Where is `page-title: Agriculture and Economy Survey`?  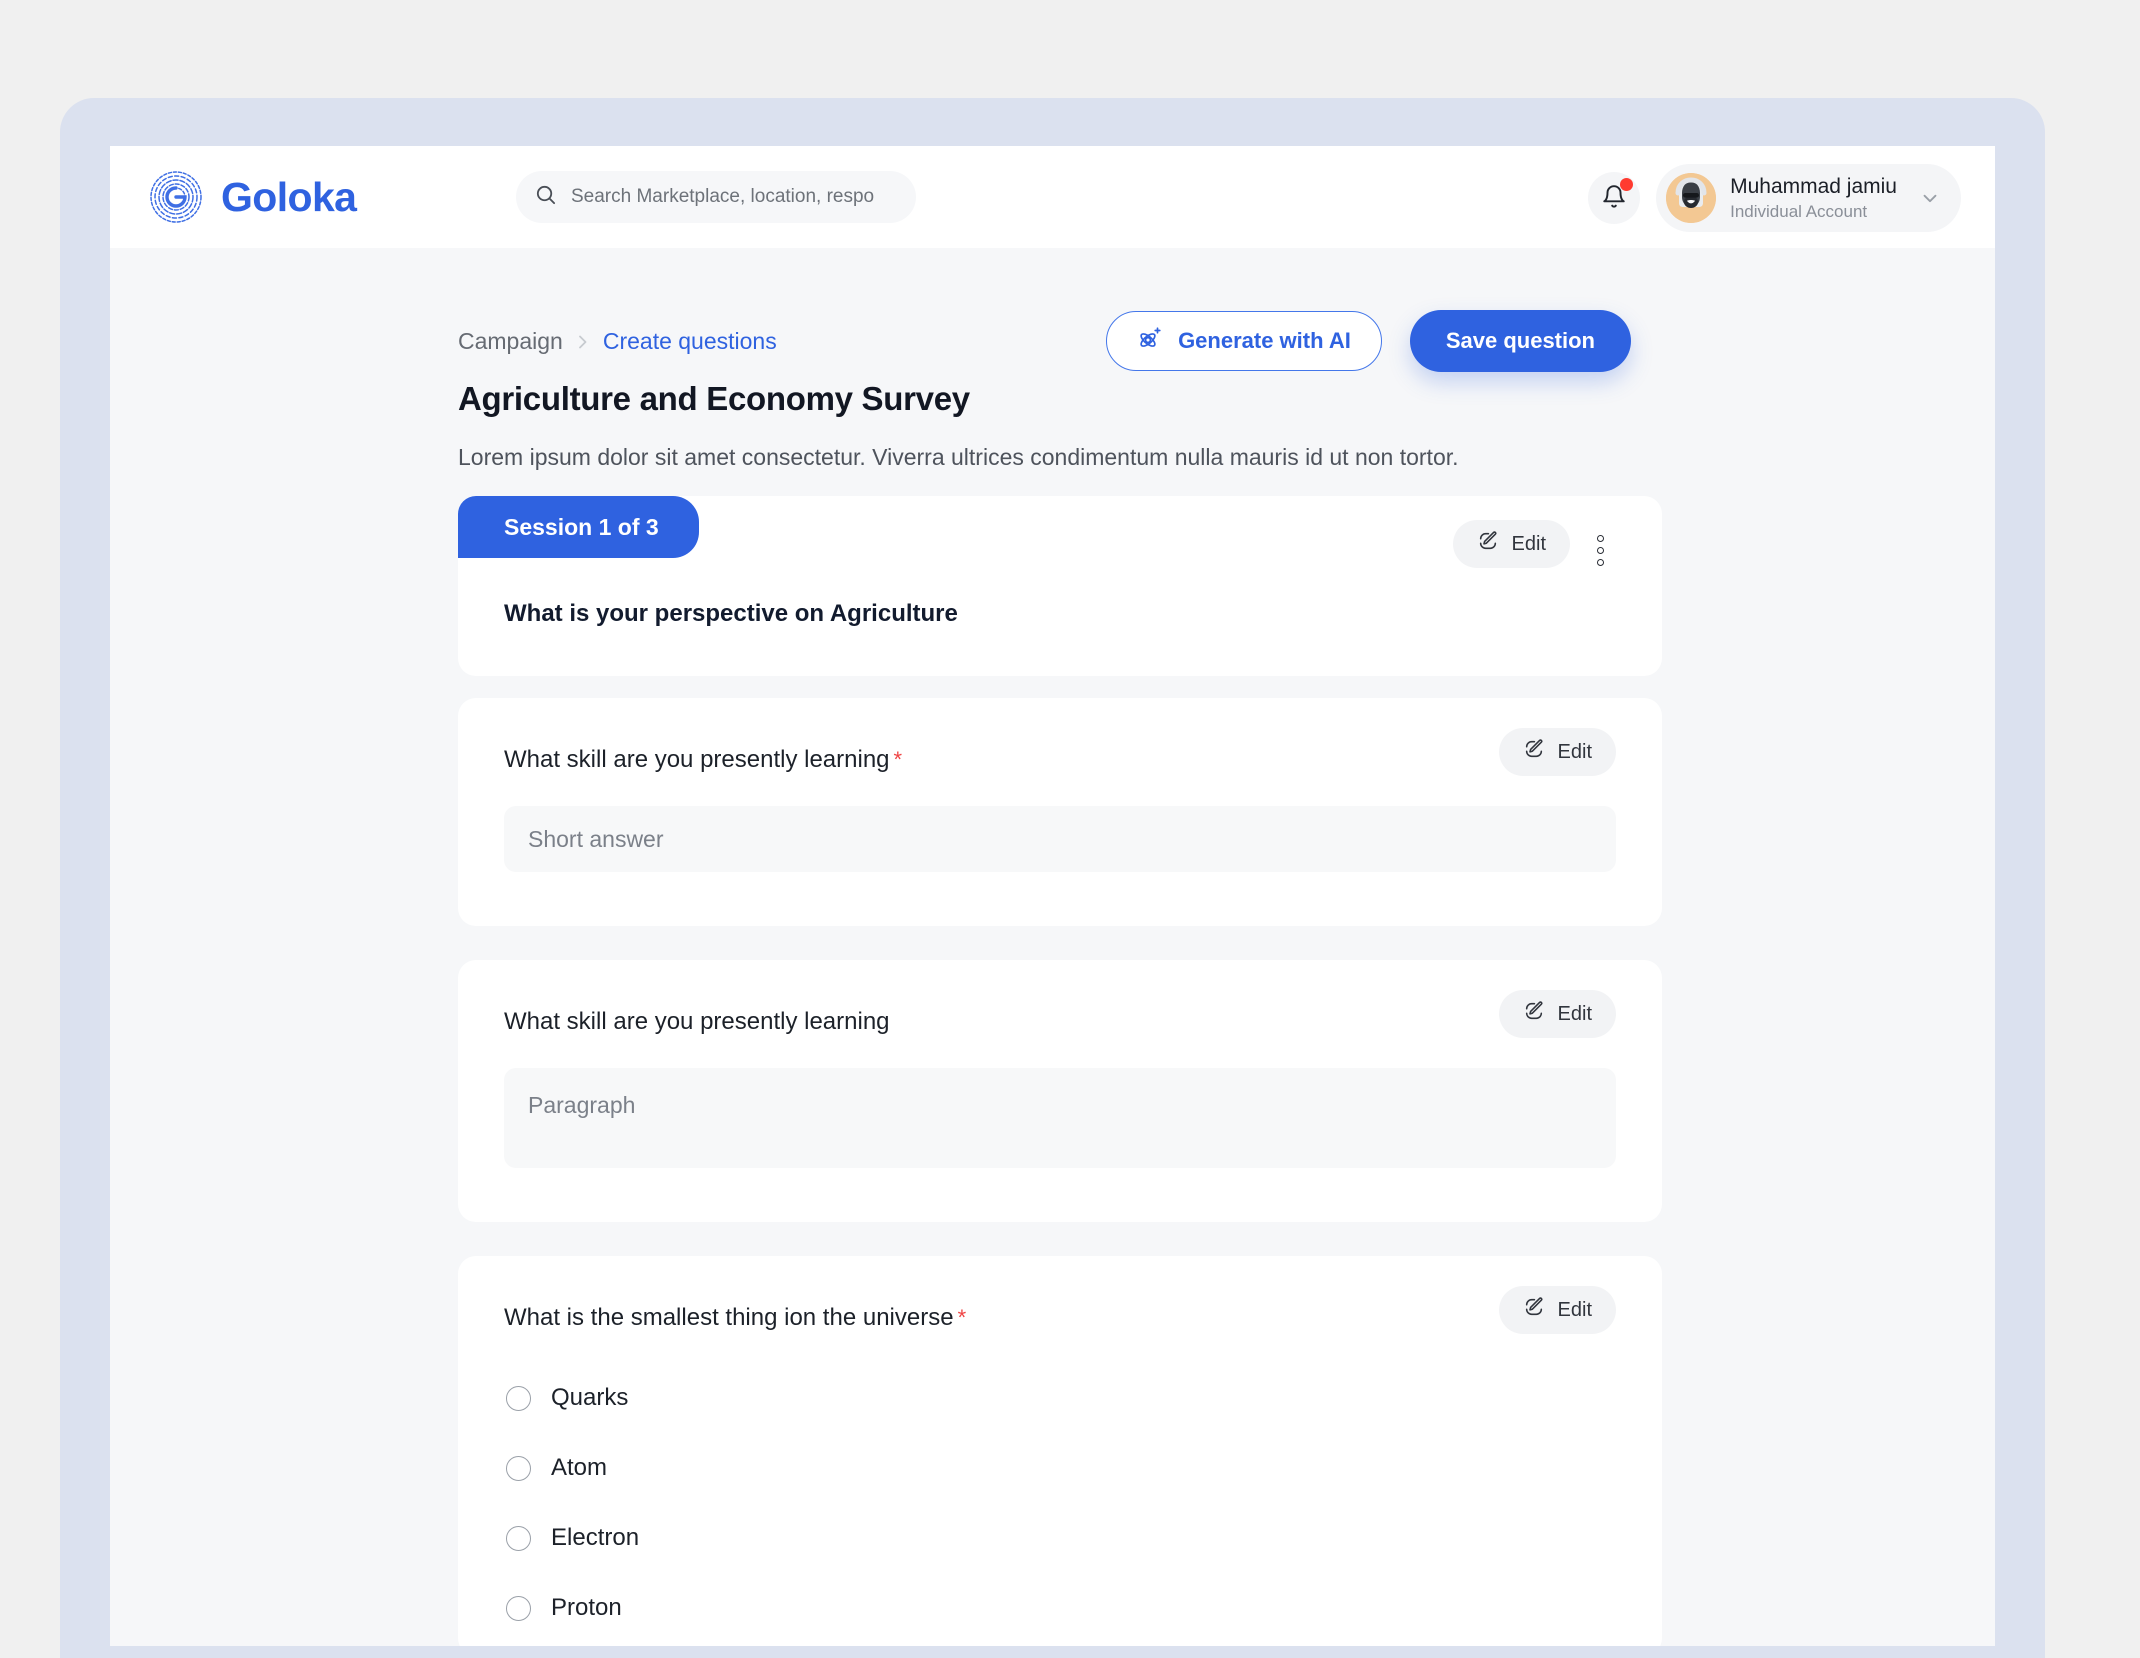
page-title: Agriculture and Economy Survey is located at coordinates (714, 398).